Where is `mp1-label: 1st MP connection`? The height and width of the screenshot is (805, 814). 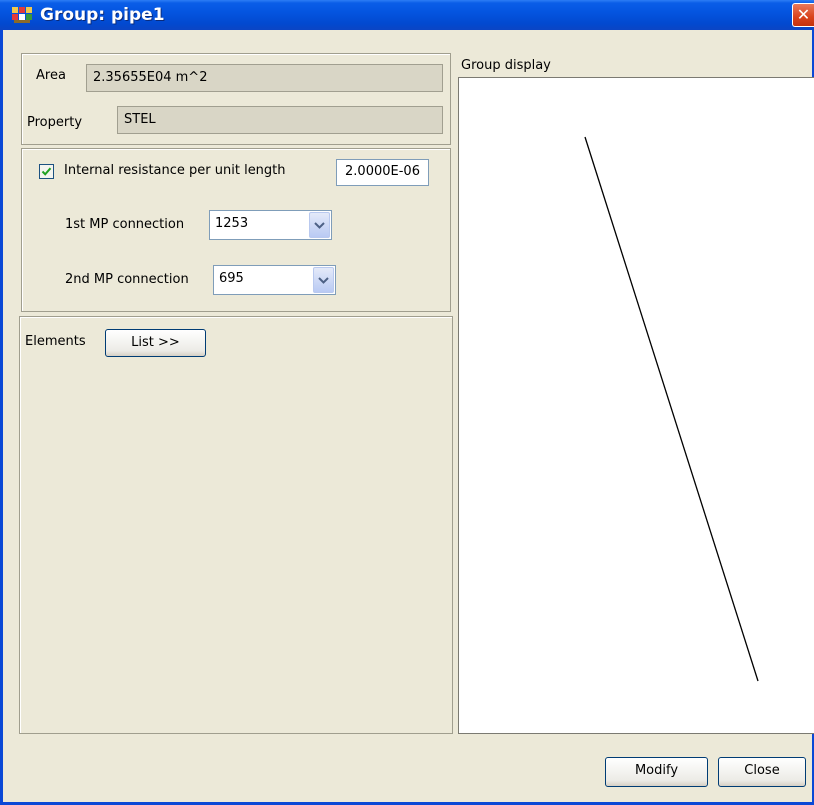
mp1-label: 1st MP connection is located at coordinates (125, 224).